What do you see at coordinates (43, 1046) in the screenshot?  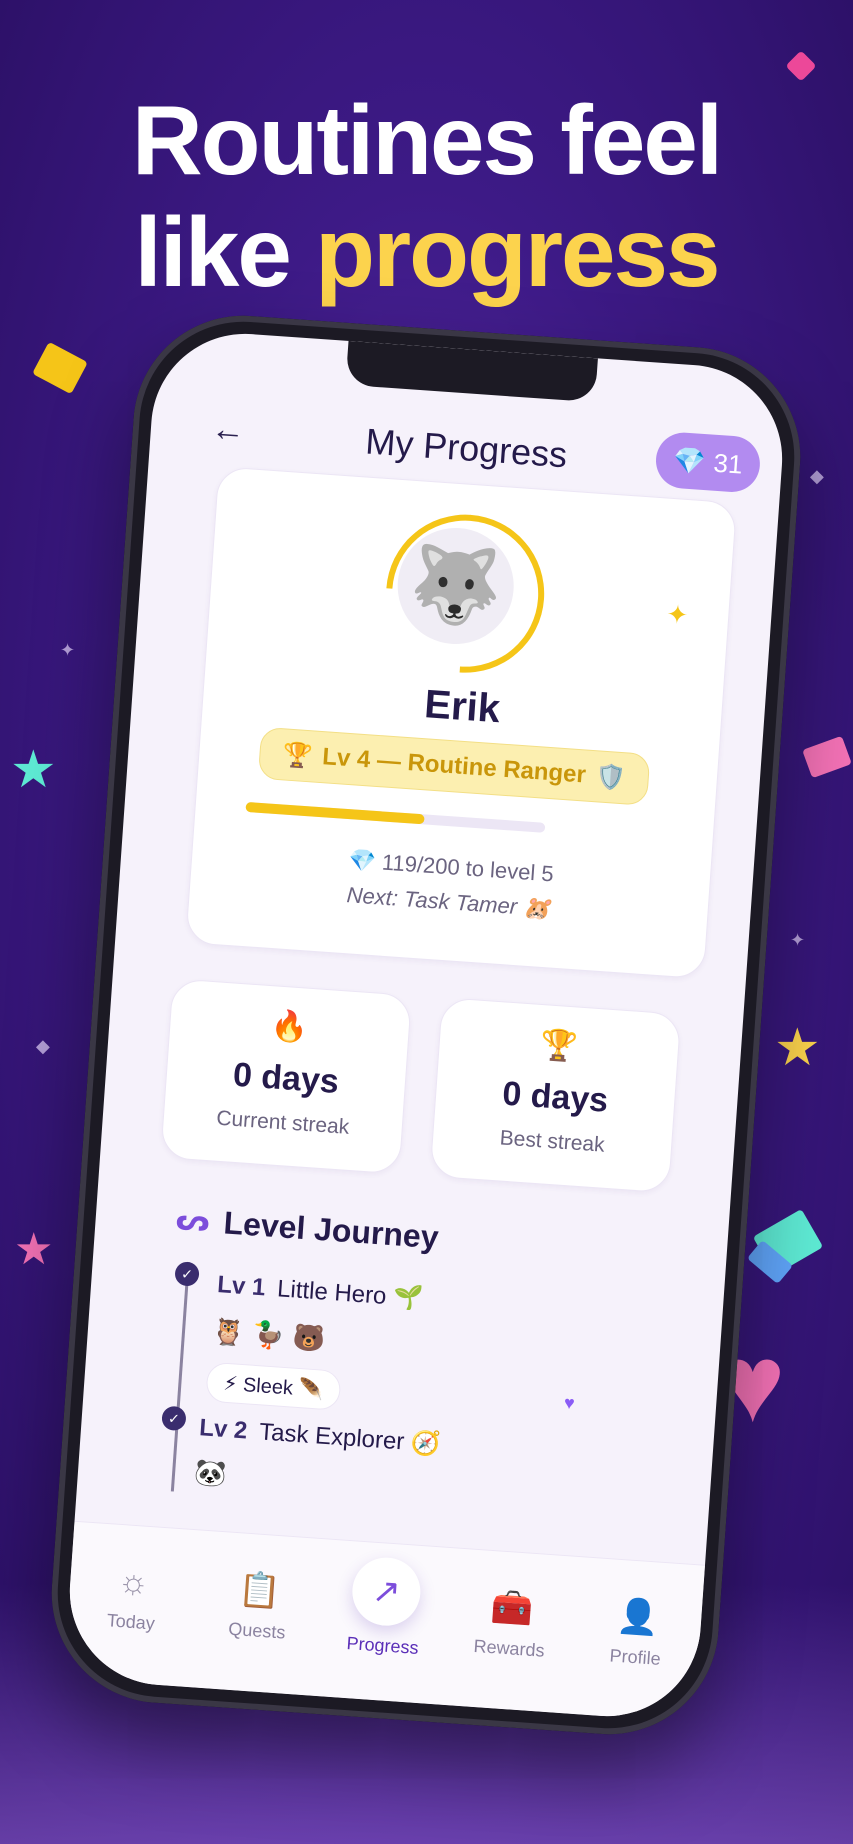 I see `sparkle-2: ◆` at bounding box center [43, 1046].